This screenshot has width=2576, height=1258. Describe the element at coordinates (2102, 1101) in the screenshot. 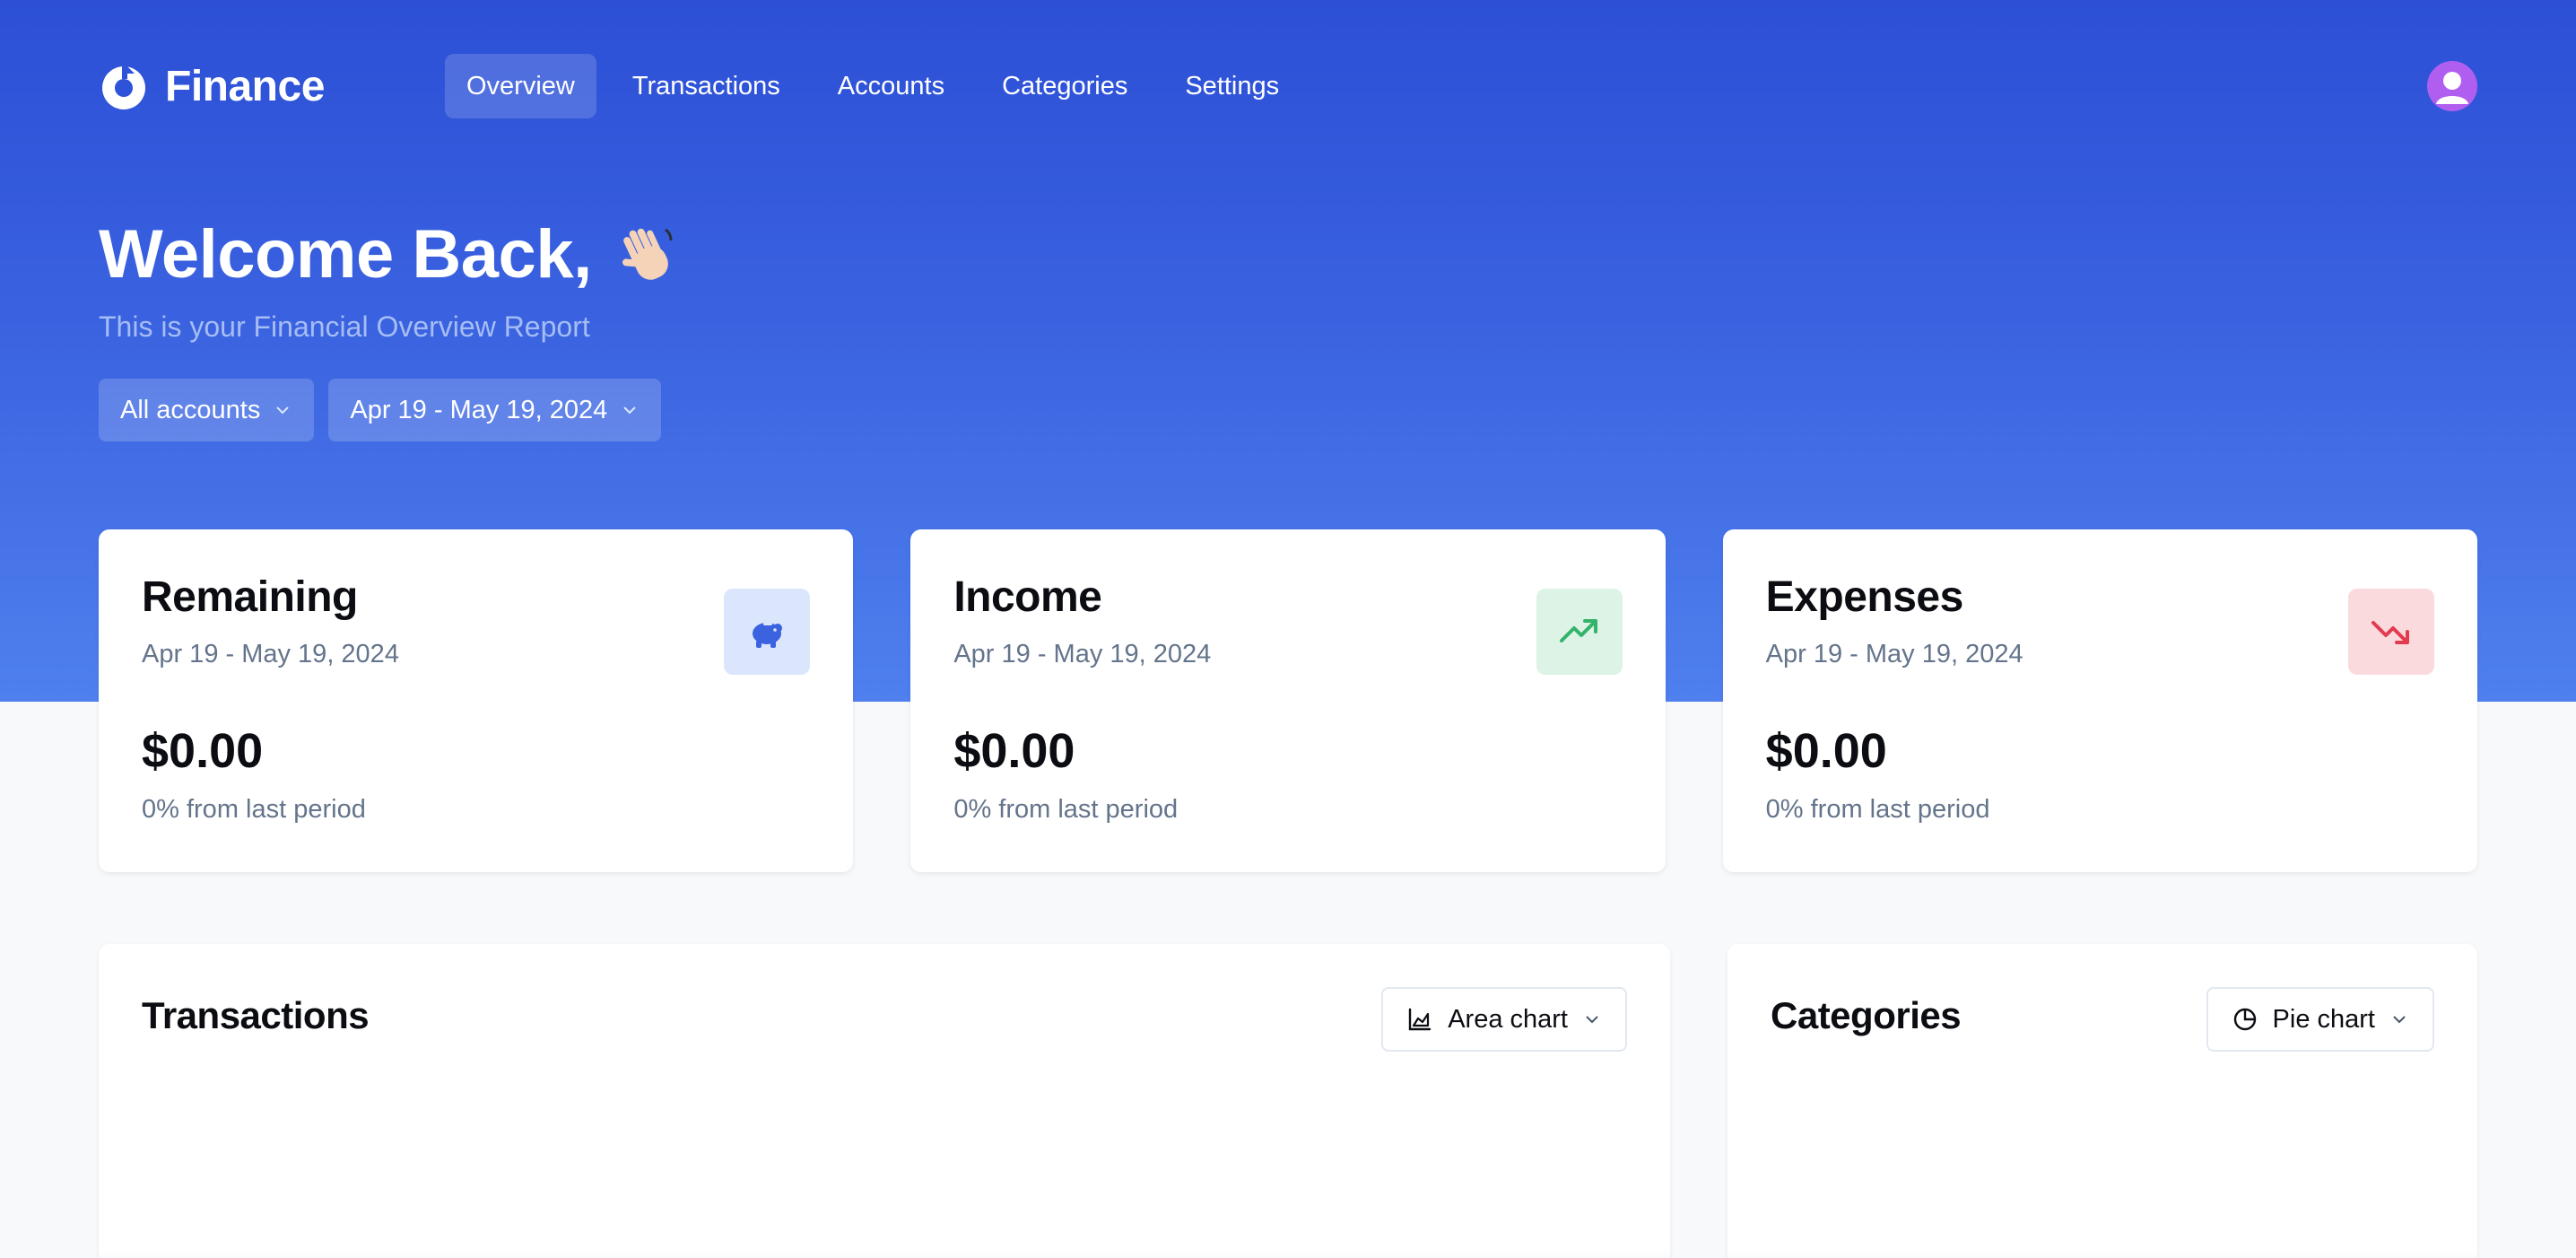

I see `categories-panel: Categories Pie chart` at that location.